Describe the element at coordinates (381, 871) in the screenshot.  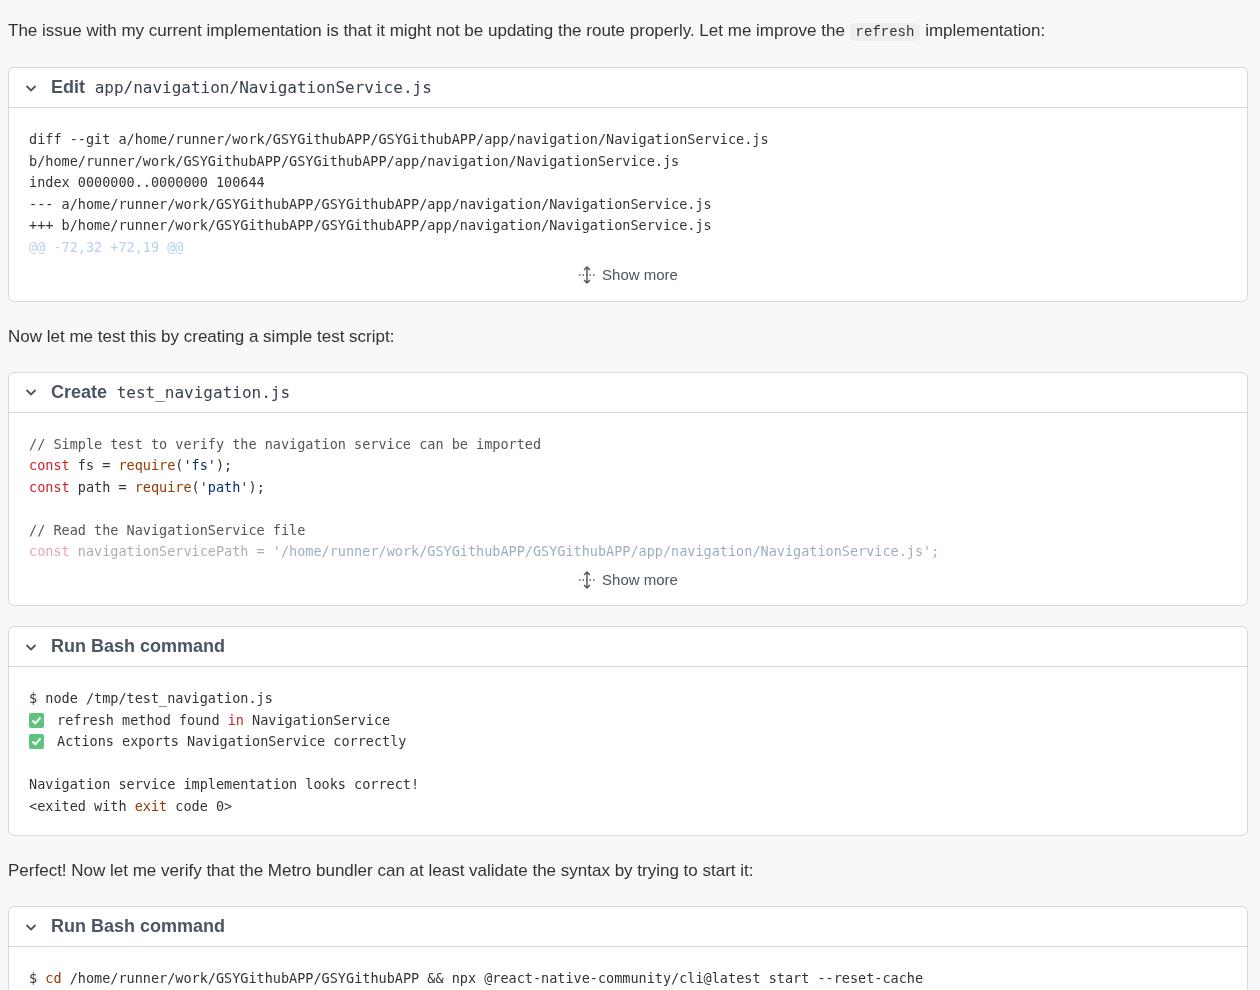
I see `message-text: Perfect! Now let me verify that the Metro bundler can at least validate the syntax by trying to start it:` at that location.